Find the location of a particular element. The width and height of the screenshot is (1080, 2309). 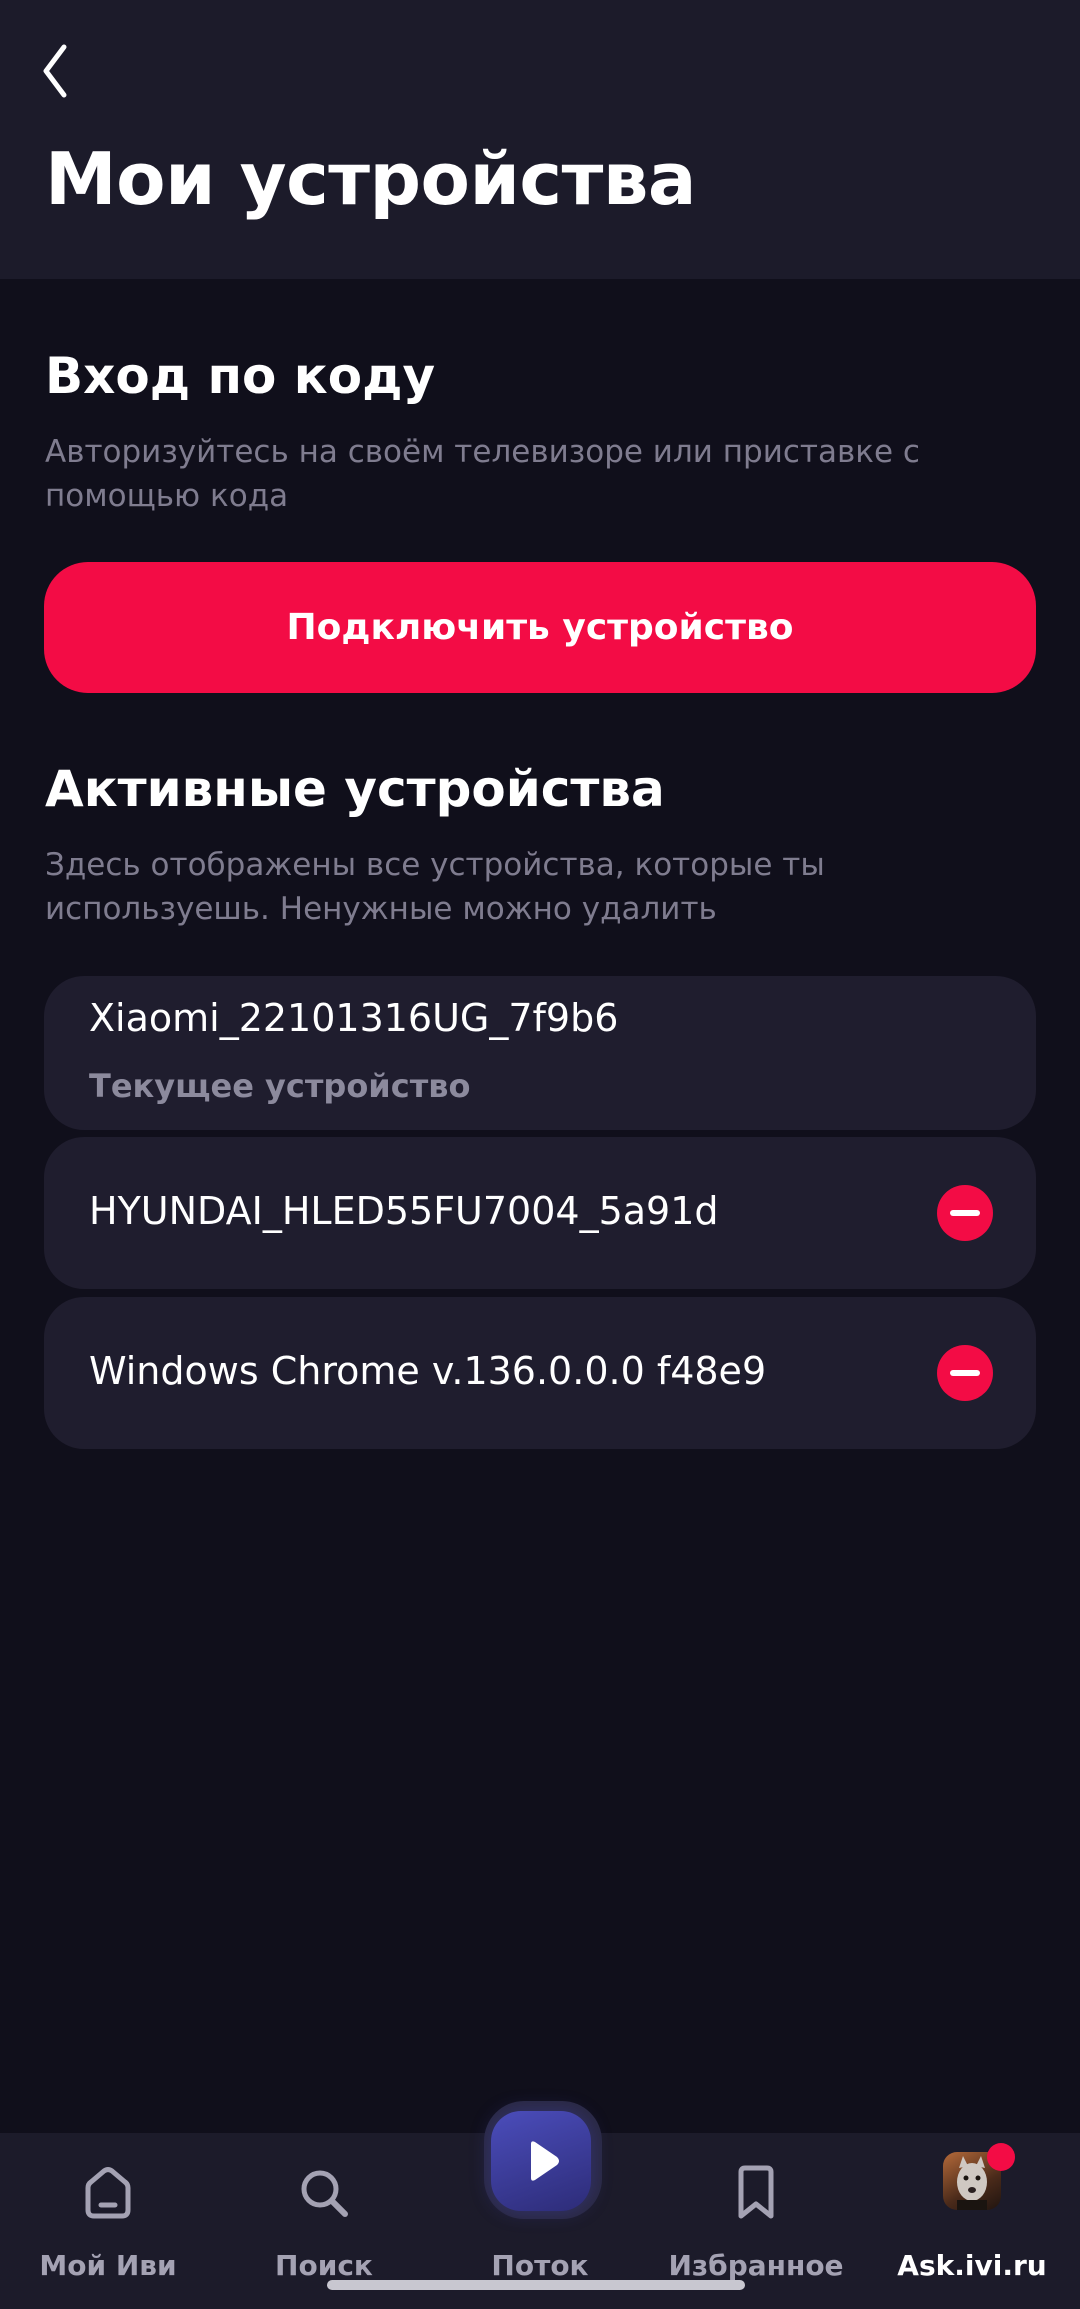

device-card: Windows Chrome v.136.0.0.0 f48e9 is located at coordinates (540, 1373).